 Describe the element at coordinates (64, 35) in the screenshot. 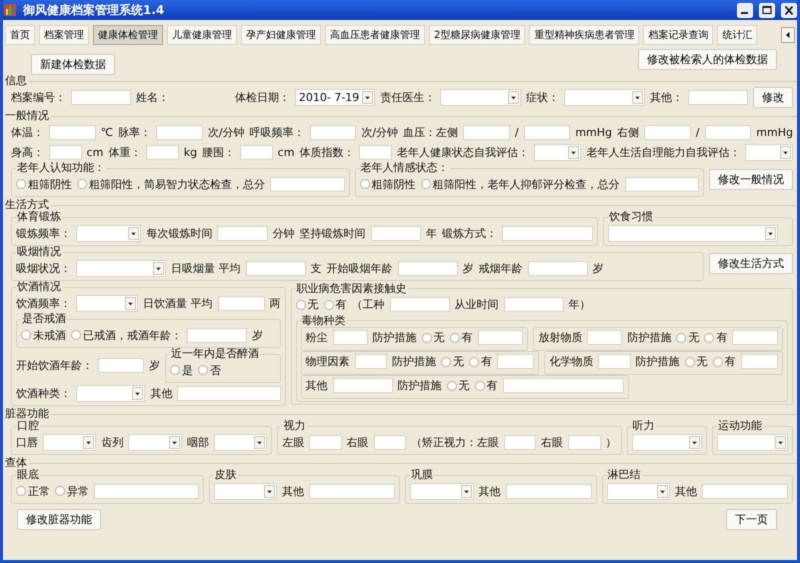

I see `nav-tab: 档案管理` at that location.